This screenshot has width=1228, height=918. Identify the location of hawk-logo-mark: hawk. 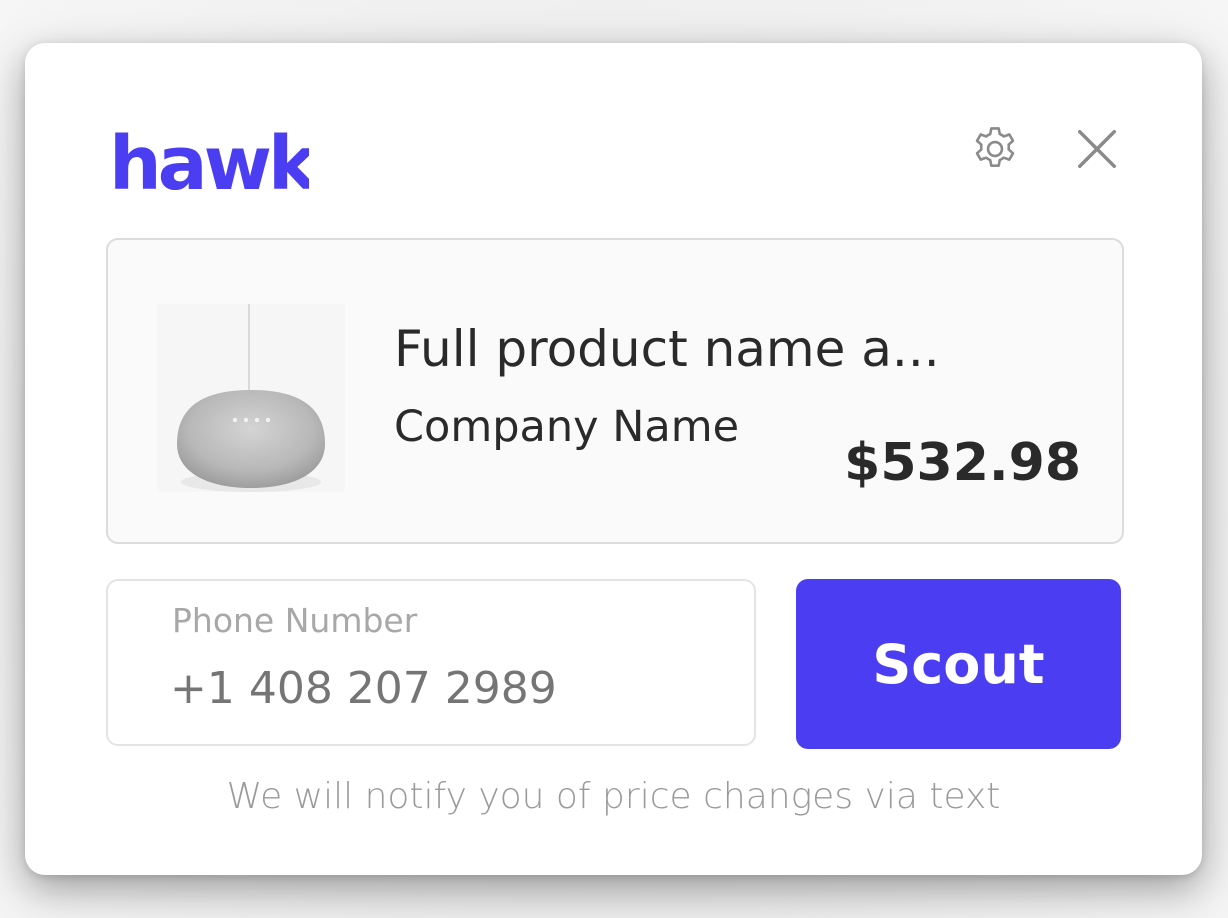
(216, 164).